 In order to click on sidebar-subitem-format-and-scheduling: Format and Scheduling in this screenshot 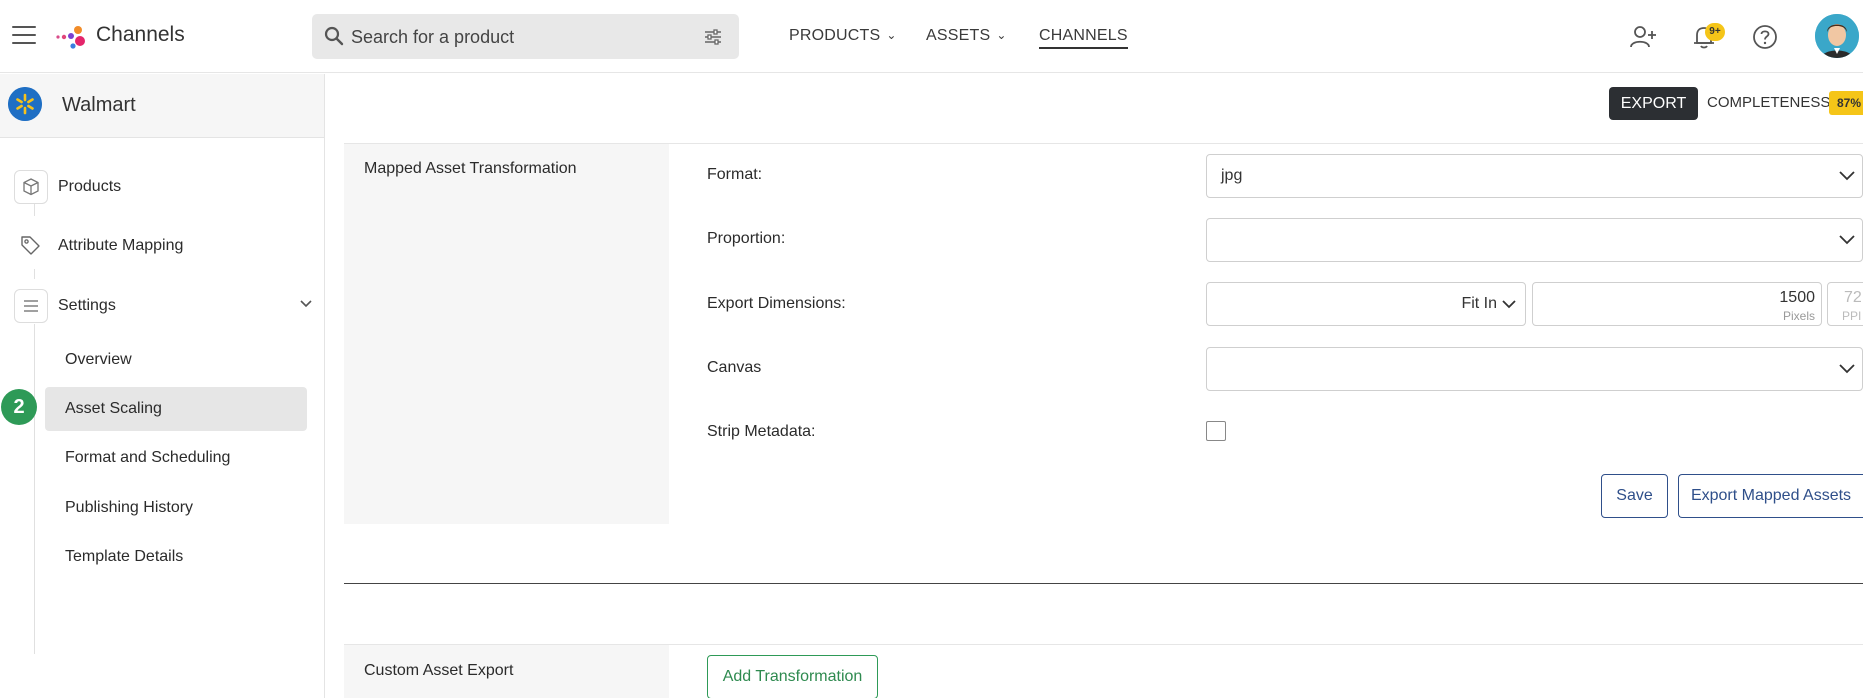, I will do `click(176, 458)`.